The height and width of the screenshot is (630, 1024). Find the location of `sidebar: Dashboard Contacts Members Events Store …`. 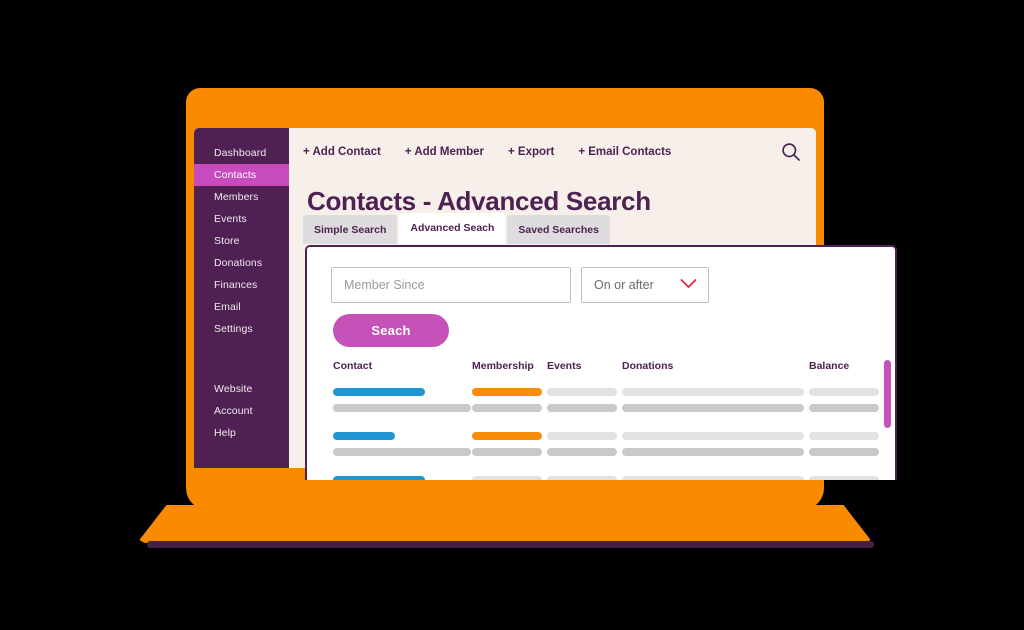

sidebar: Dashboard Contacts Members Events Store … is located at coordinates (241, 298).